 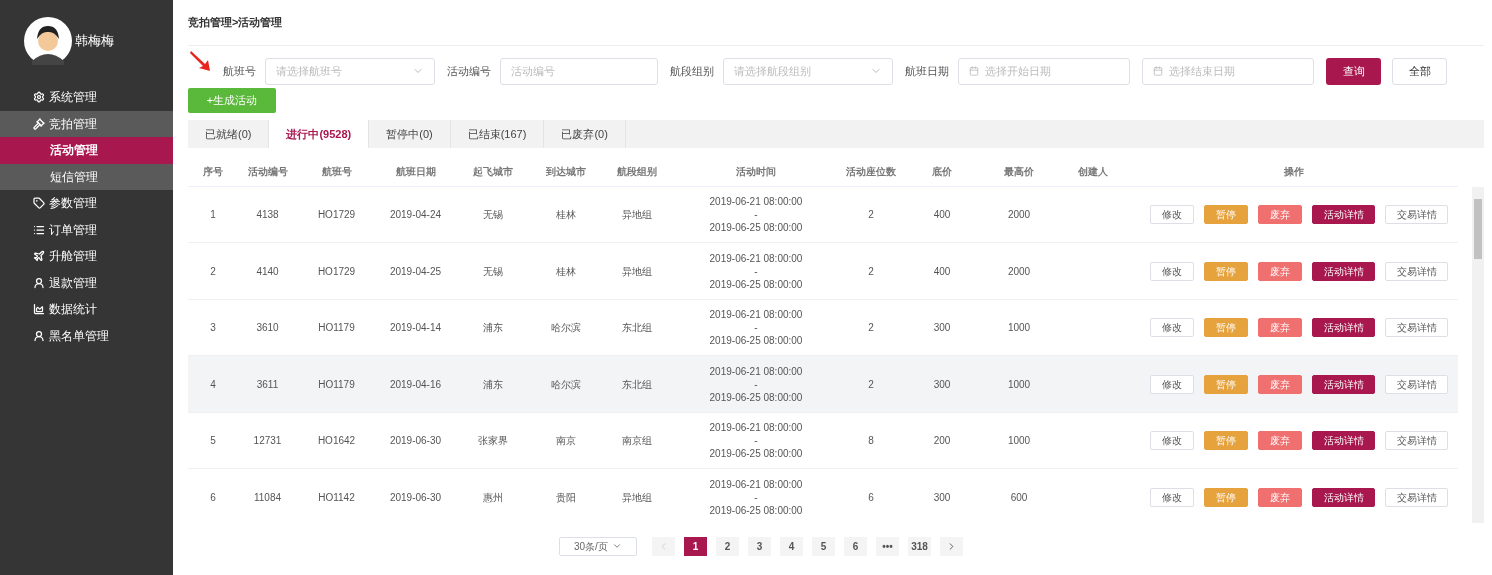 What do you see at coordinates (39, 203) in the screenshot?
I see `tag-icon` at bounding box center [39, 203].